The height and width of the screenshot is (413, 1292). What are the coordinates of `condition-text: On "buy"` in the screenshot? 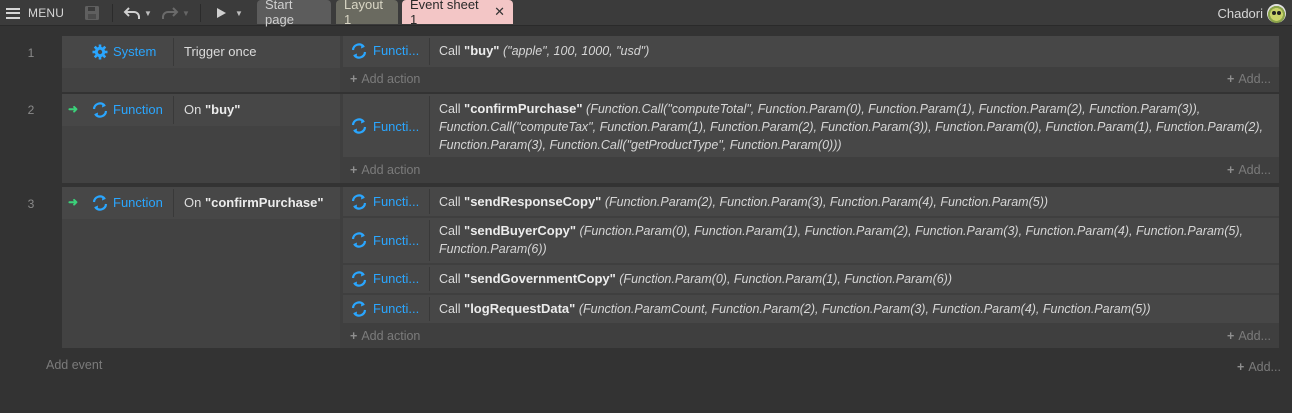 It's located at (212, 109).